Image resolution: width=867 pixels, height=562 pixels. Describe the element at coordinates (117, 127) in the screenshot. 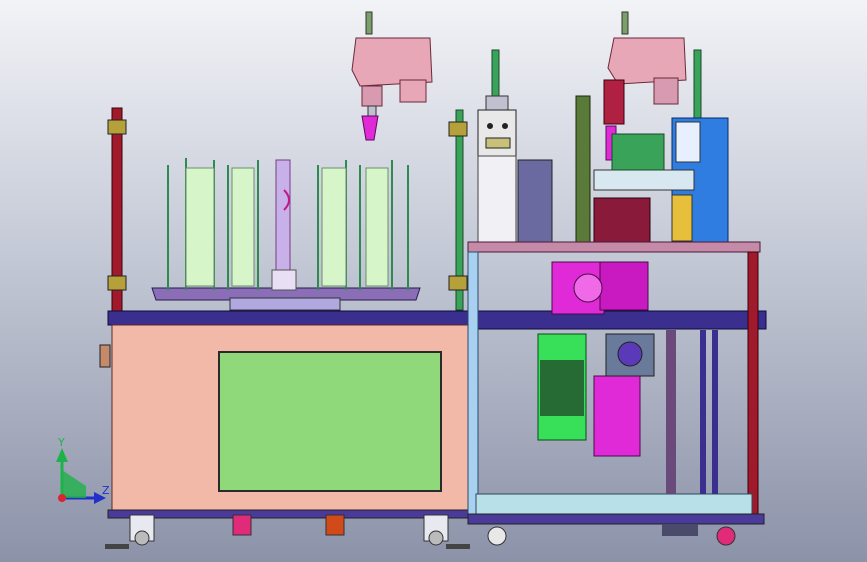

I see `left-post-clamp-top` at that location.